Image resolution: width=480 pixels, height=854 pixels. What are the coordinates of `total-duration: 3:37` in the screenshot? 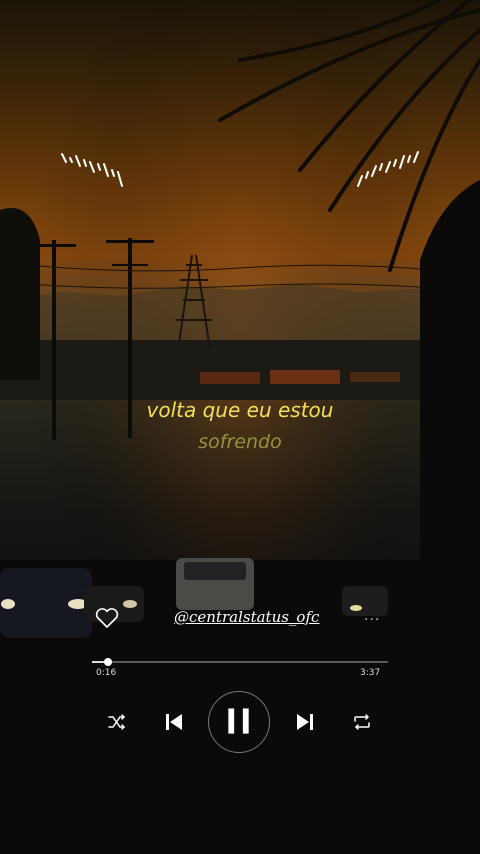 It's located at (370, 673).